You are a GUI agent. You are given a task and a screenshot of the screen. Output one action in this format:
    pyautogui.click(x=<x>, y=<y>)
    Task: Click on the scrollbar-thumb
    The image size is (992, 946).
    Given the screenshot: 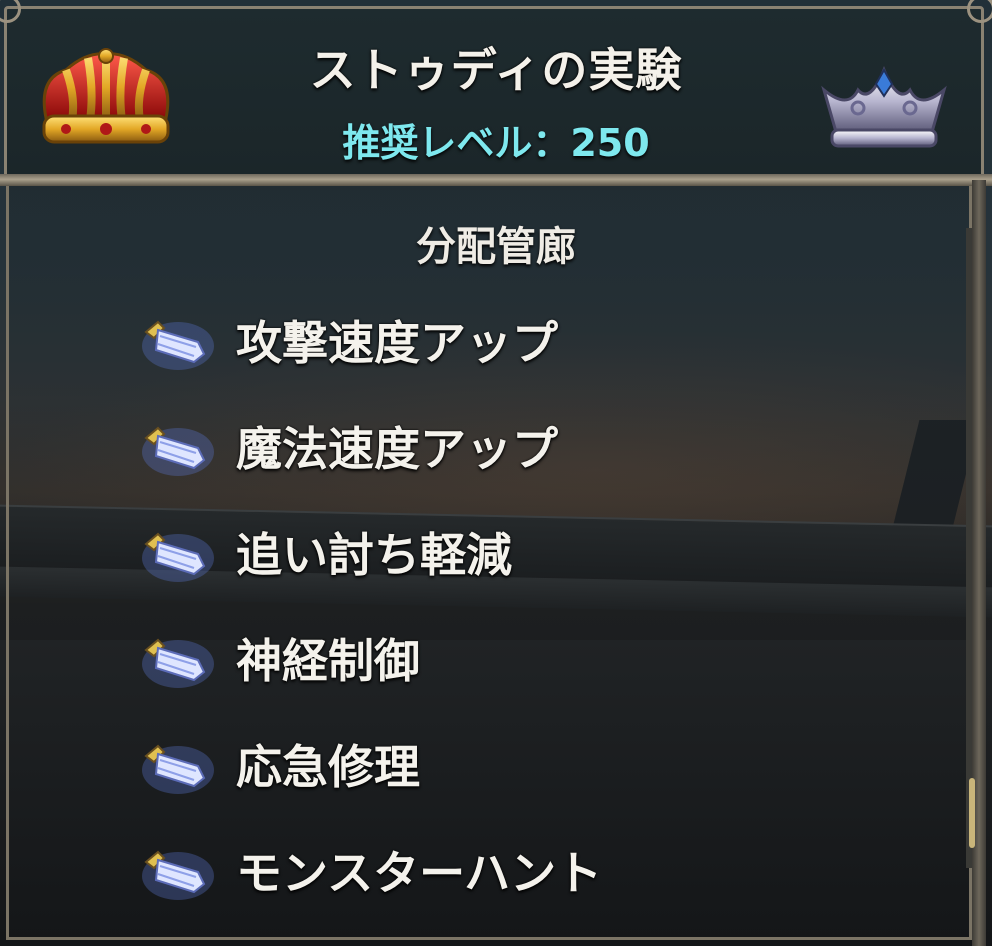 What is the action you would take?
    pyautogui.click(x=972, y=813)
    